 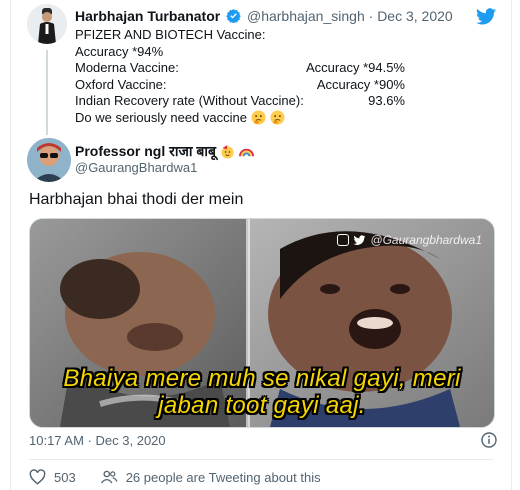 What do you see at coordinates (170, 34) in the screenshot?
I see `line-label: PFIZER AND BIOTECH Vaccine:` at bounding box center [170, 34].